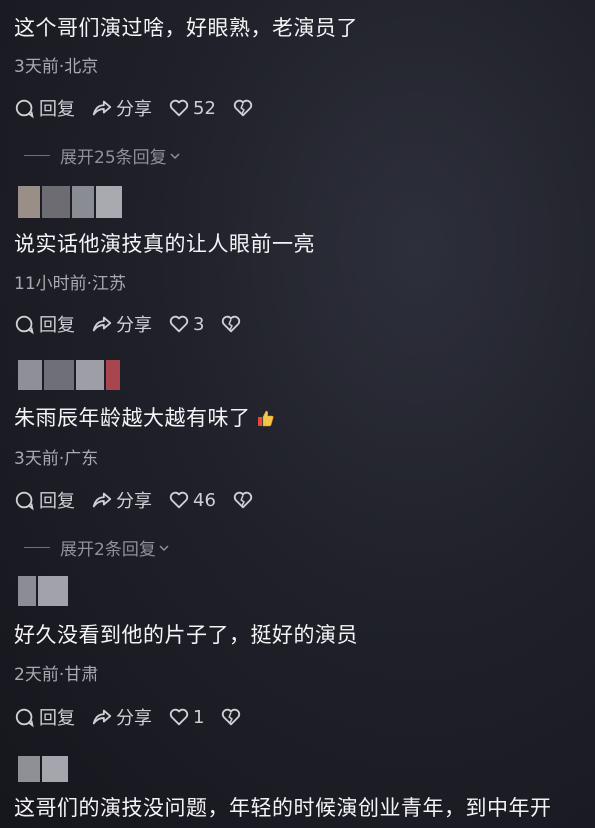 This screenshot has width=595, height=828. Describe the element at coordinates (113, 158) in the screenshot. I see `expand-label: 展开25条回复` at that location.